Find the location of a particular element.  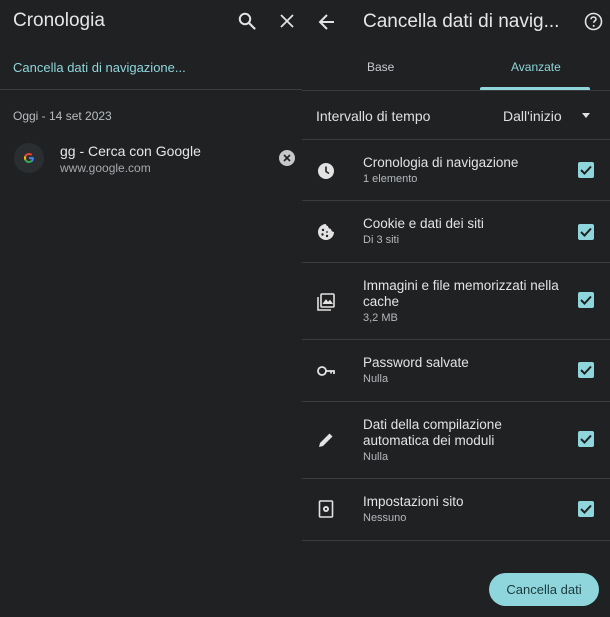

date-header: Oggi - 14 set 2023 is located at coordinates (62, 116).